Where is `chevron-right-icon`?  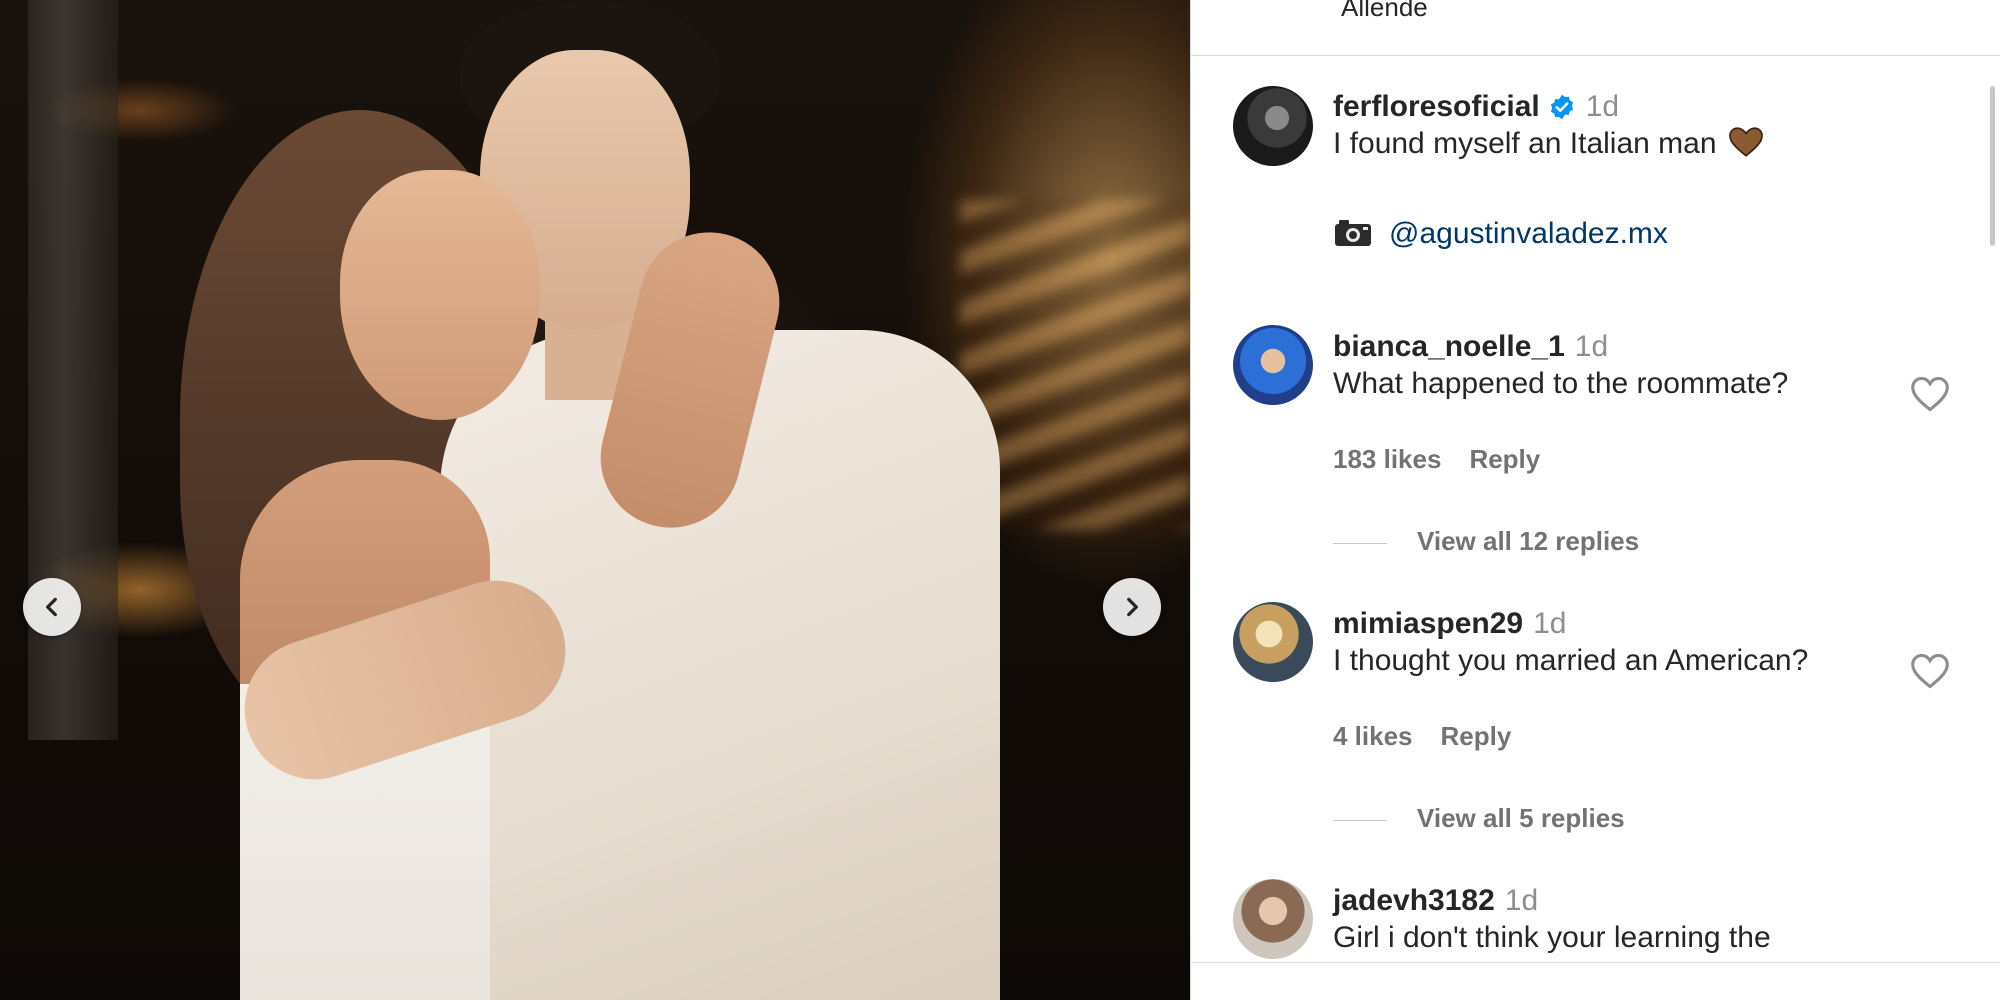 chevron-right-icon is located at coordinates (1132, 607).